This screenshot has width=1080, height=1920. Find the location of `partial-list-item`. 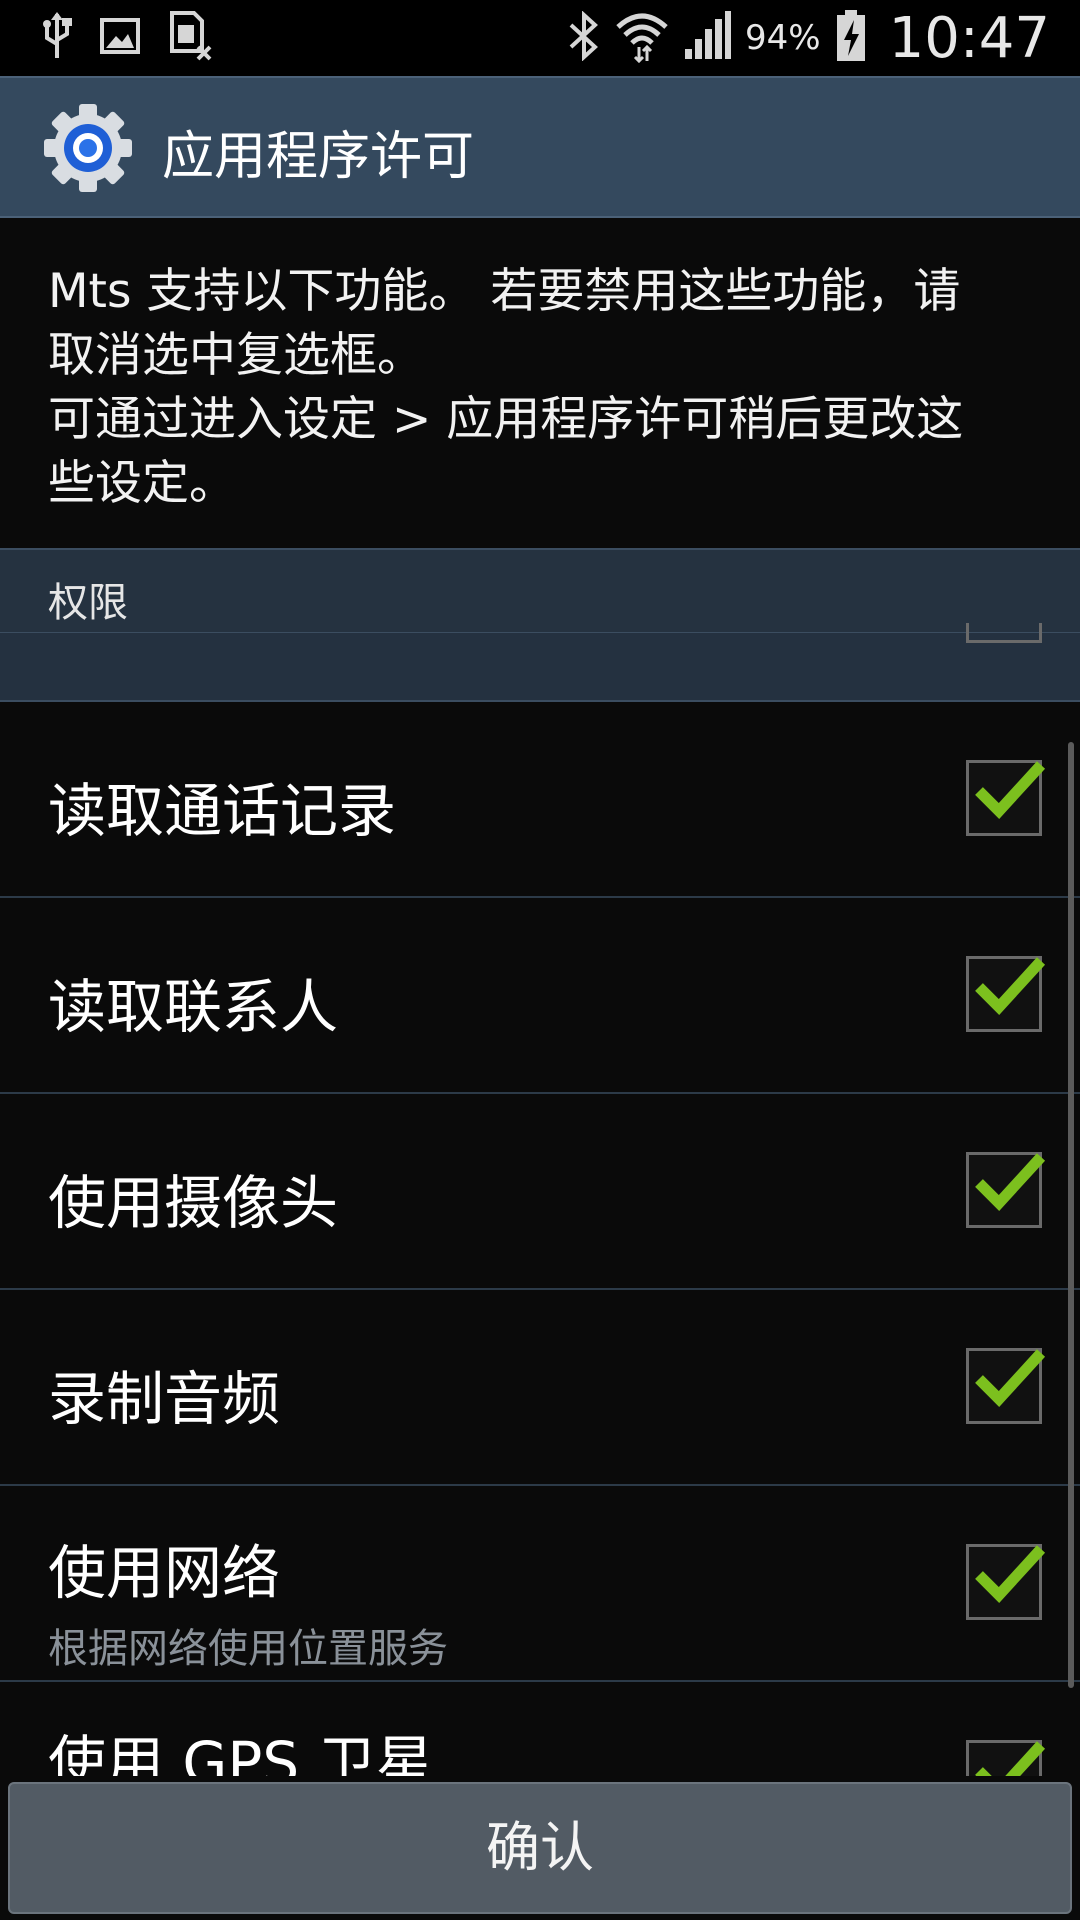

partial-list-item is located at coordinates (540, 662).